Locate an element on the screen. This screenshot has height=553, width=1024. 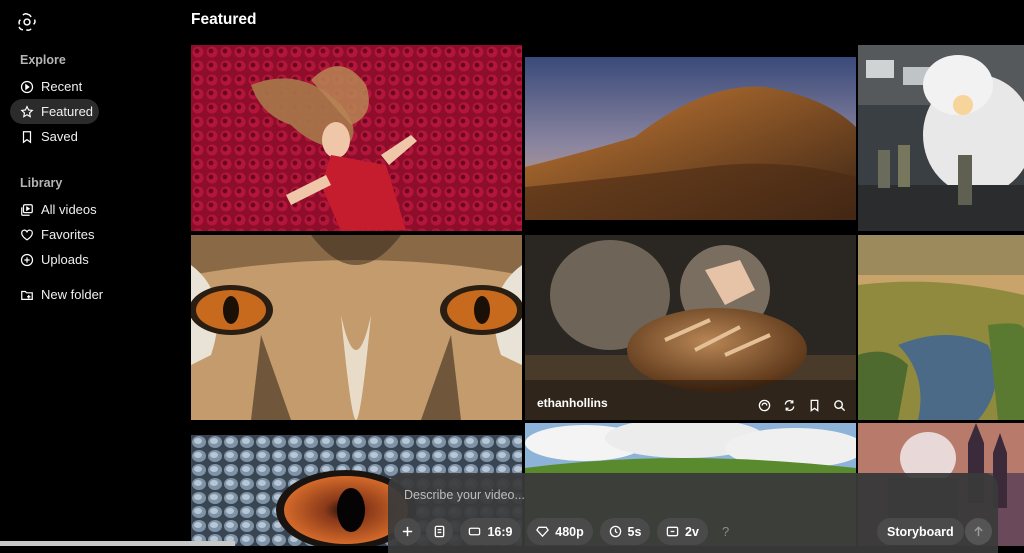
new-folder-label: New folder is located at coordinates (72, 294).